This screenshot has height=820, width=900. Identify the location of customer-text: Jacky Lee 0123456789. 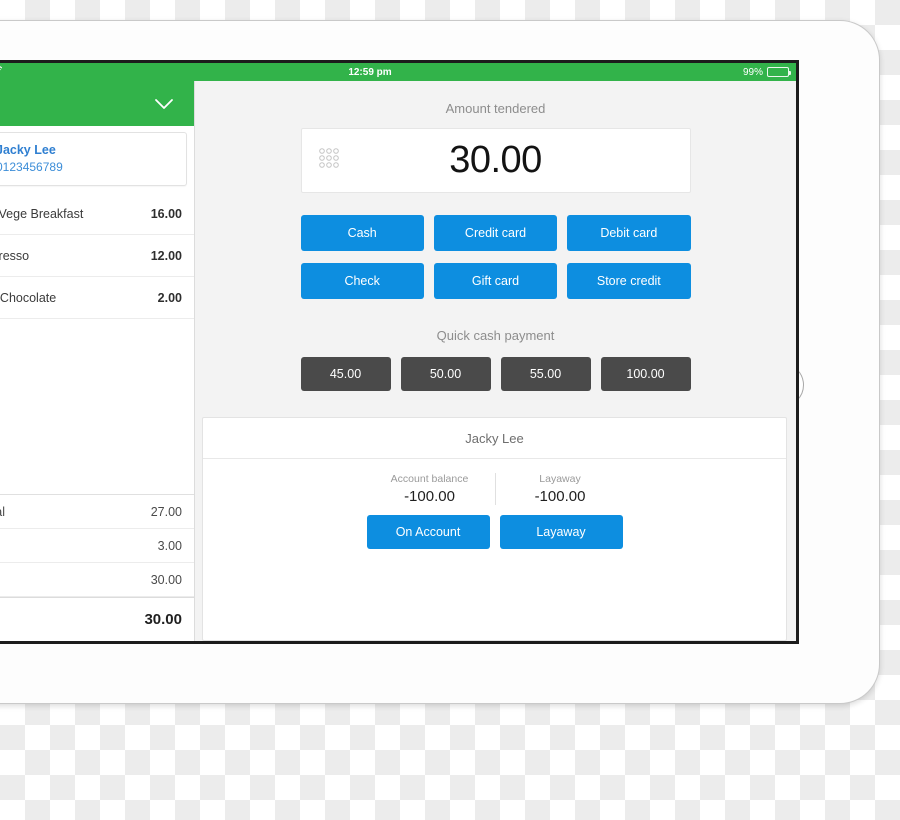
(31, 158).